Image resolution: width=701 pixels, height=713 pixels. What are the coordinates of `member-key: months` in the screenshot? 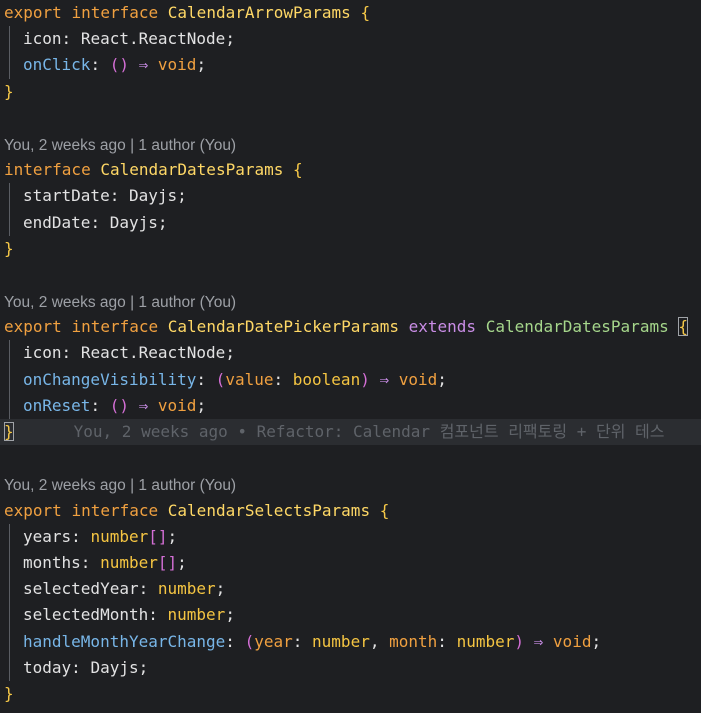 It's located at (52, 562).